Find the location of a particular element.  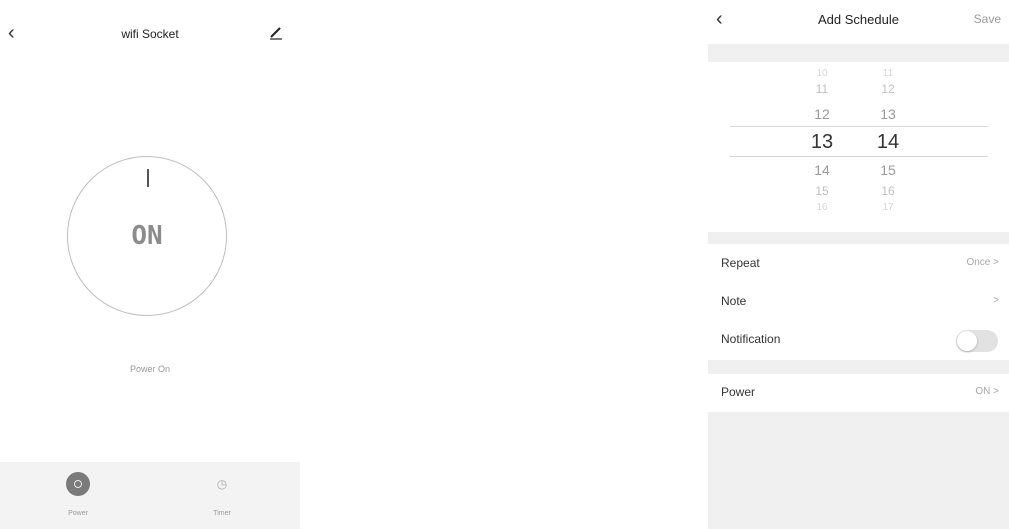

tab-power: Power is located at coordinates (78, 494).